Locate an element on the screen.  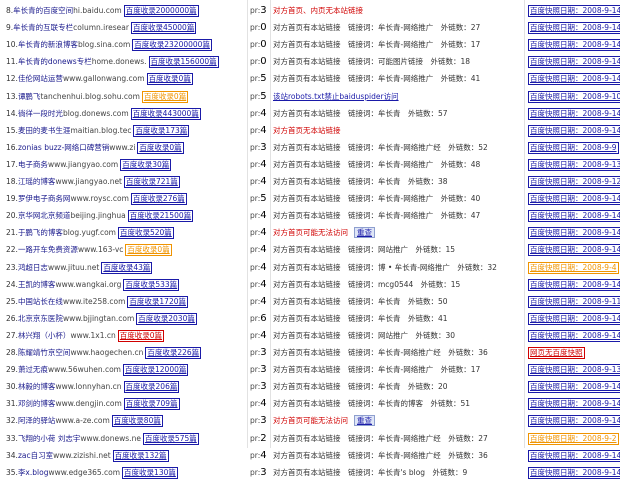
site-cell: 29.萧过无痕www.56wuhen.com 百度收录12000篇 is located at coordinates (126, 369).